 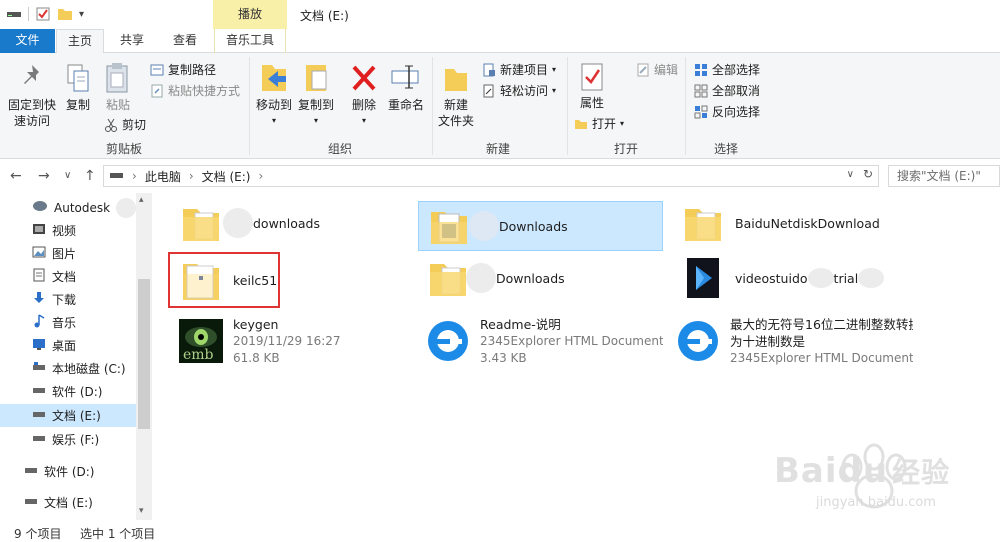 What do you see at coordinates (67, 175) in the screenshot?
I see `recent-locations-chevron-icon: ∨` at bounding box center [67, 175].